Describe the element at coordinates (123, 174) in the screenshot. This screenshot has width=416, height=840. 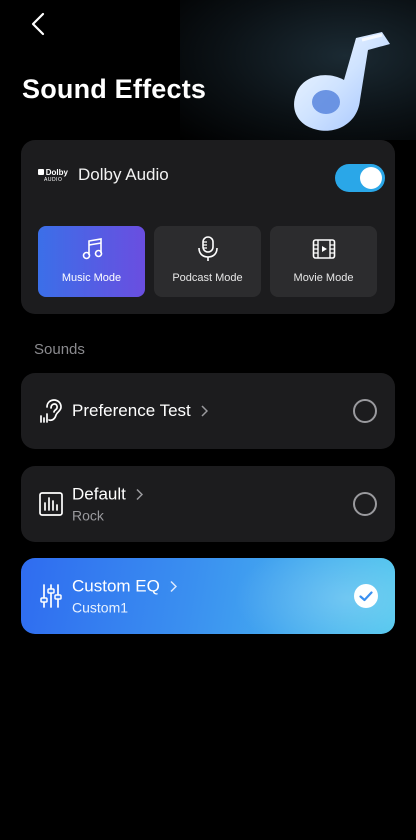
I see `dolby-audio-label: Dolby Audio` at that location.